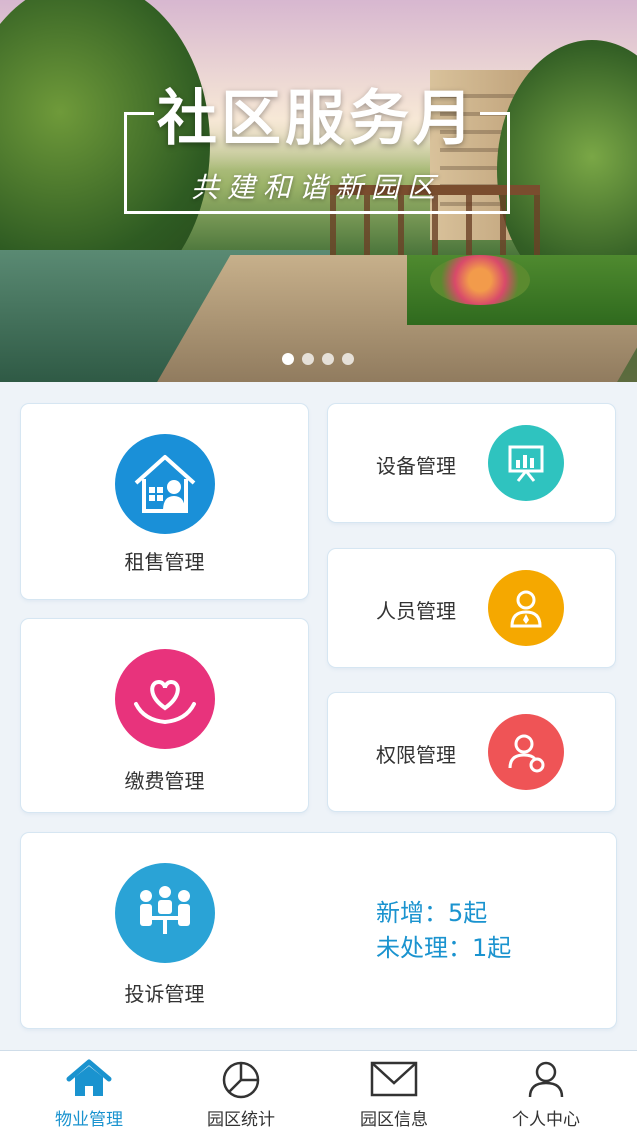  I want to click on tab-park-info: 园区信息, so click(394, 1092).